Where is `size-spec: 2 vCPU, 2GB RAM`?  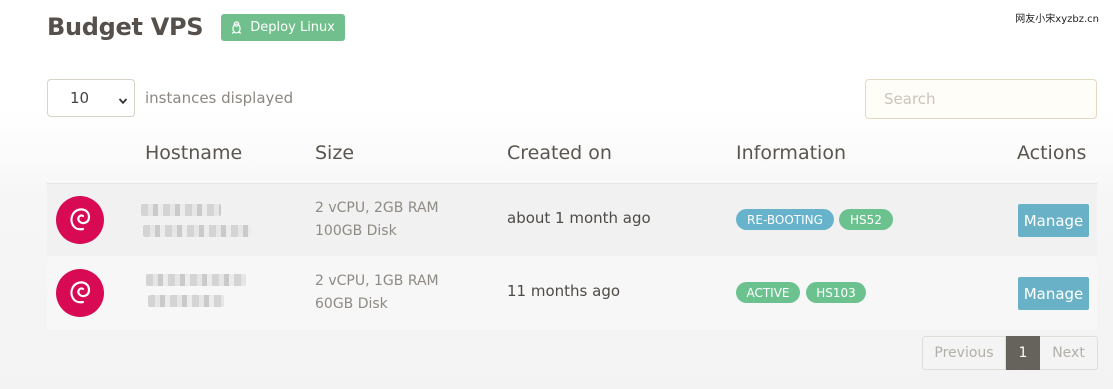 size-spec: 2 vCPU, 2GB RAM is located at coordinates (377, 208).